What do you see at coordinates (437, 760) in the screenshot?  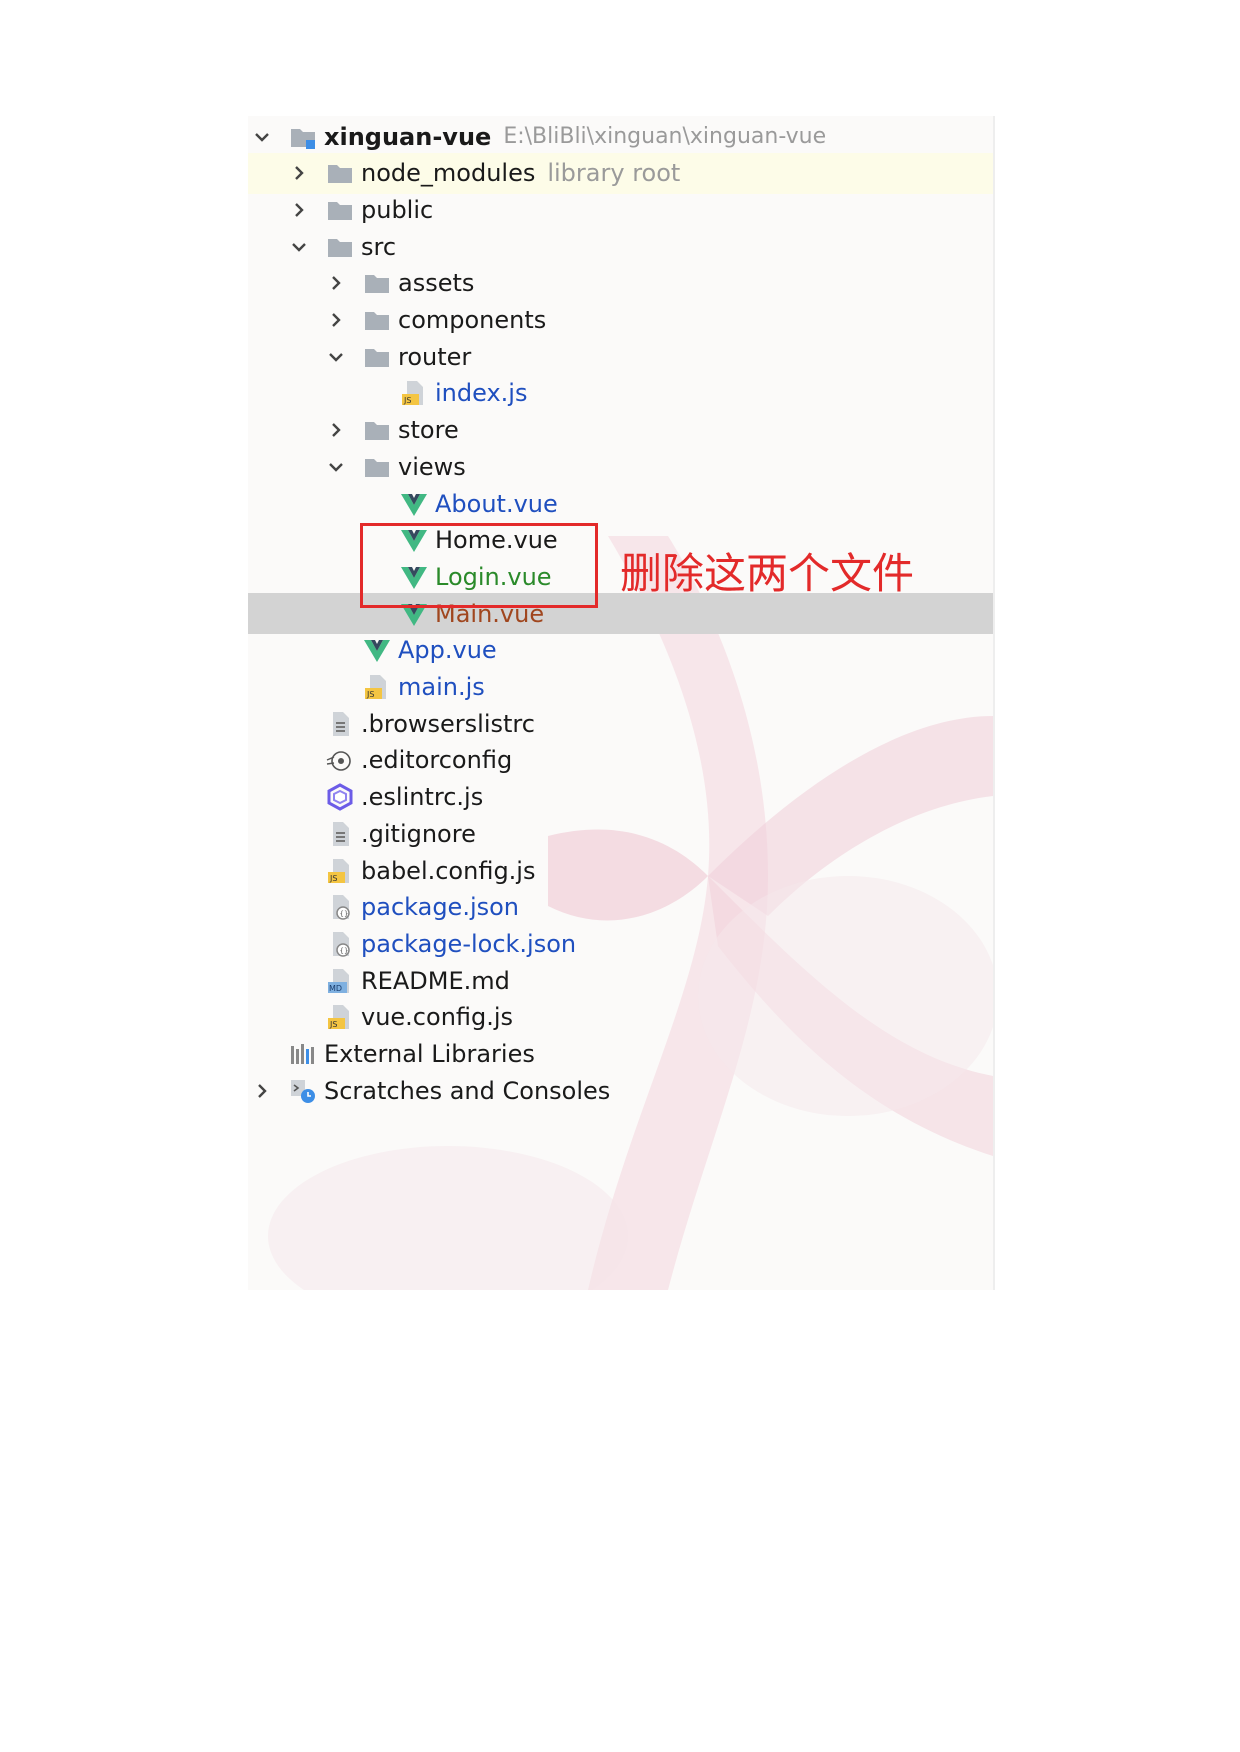 I see `tree-item-label: .editorconfig` at bounding box center [437, 760].